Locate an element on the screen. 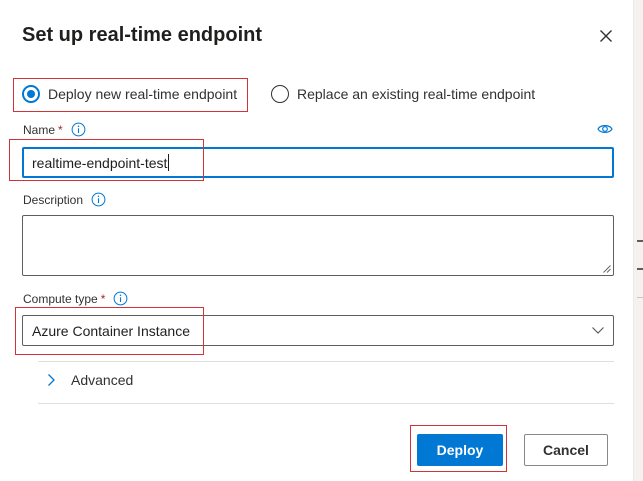  radio-checked-indicator is located at coordinates (31, 94).